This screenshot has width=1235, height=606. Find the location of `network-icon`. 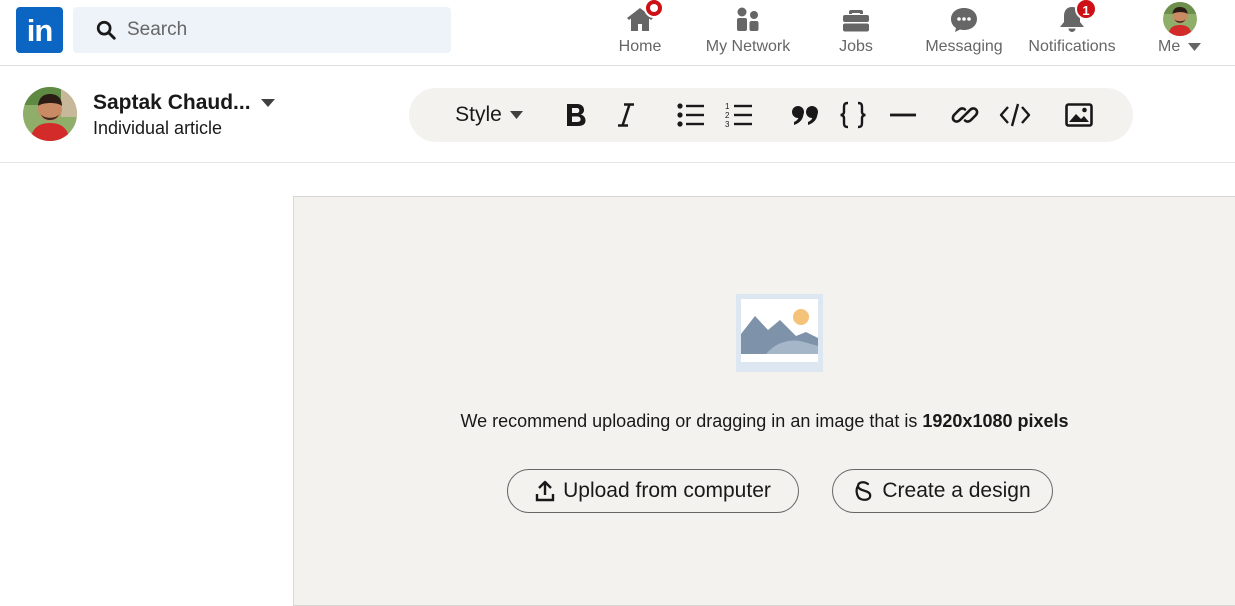

network-icon is located at coordinates (748, 19).